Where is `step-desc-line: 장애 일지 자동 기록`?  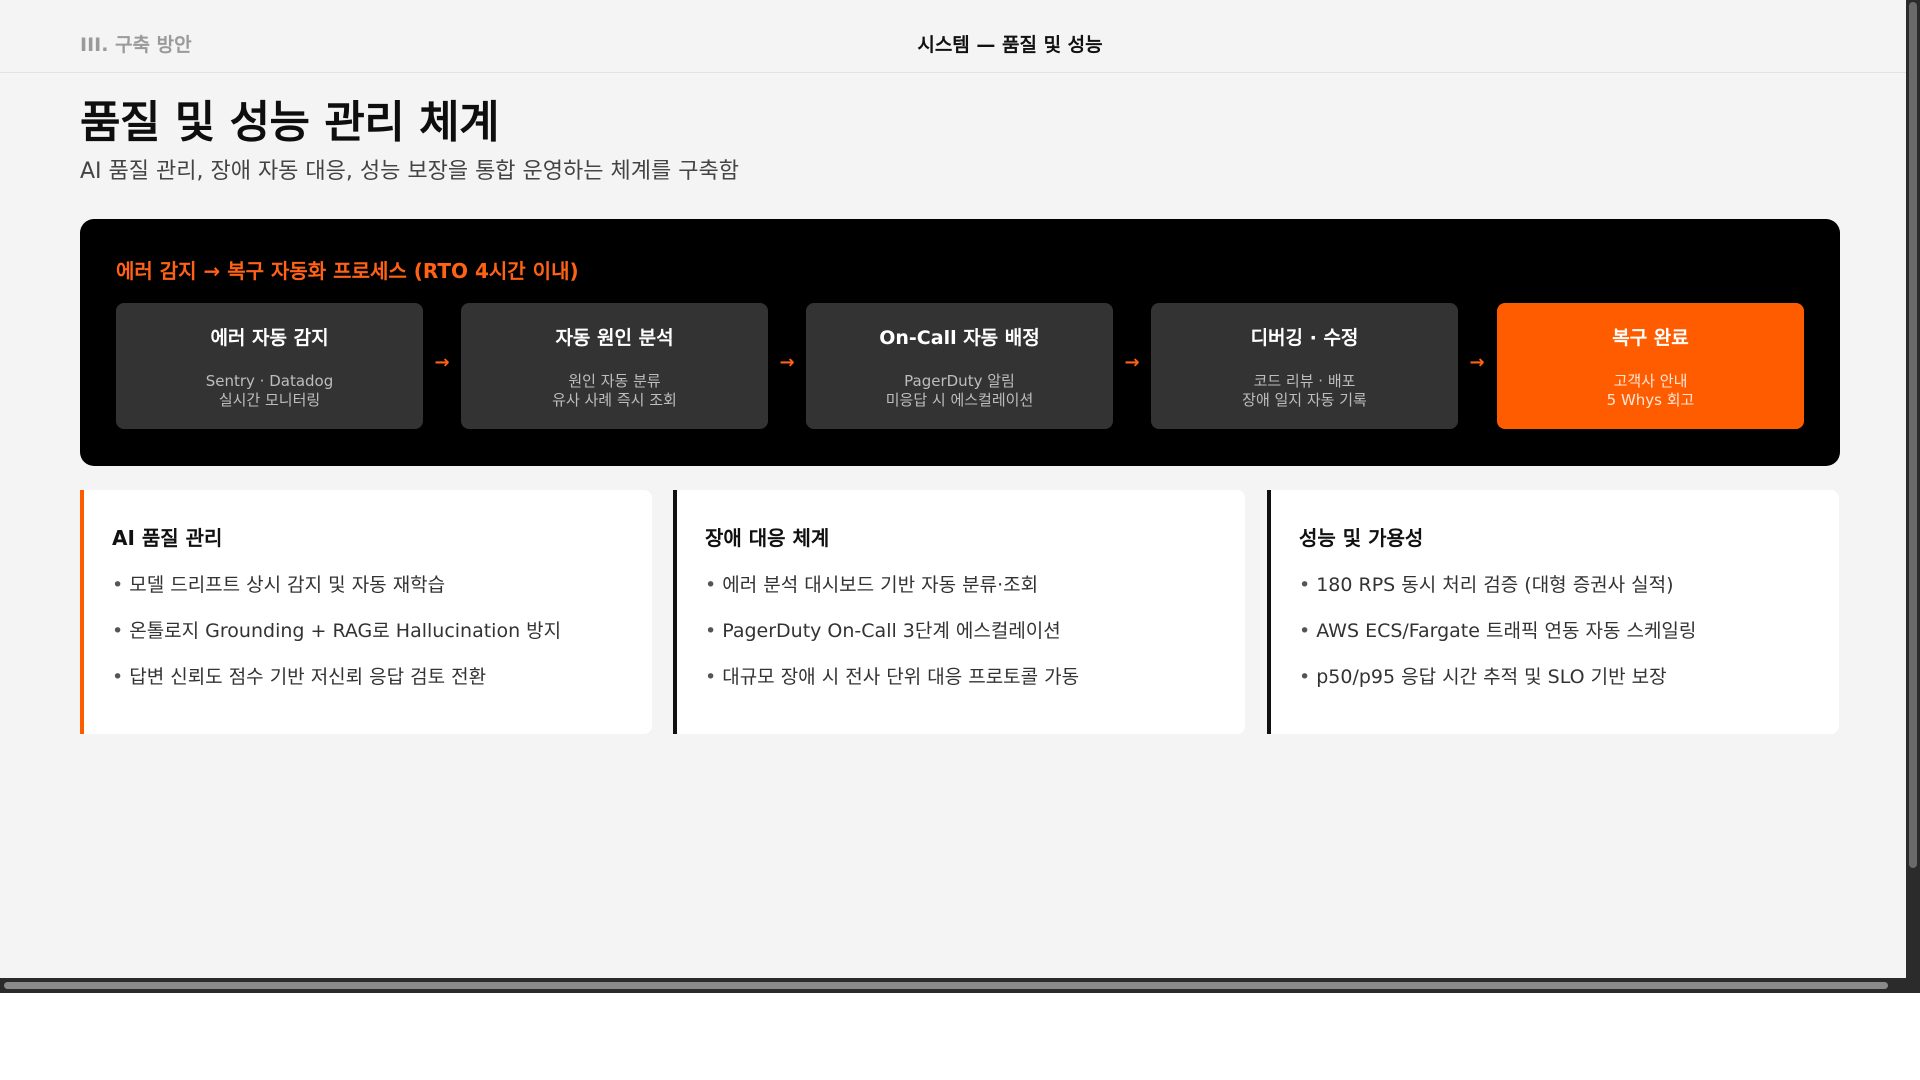
step-desc-line: 장애 일지 자동 기록 is located at coordinates (1304, 400).